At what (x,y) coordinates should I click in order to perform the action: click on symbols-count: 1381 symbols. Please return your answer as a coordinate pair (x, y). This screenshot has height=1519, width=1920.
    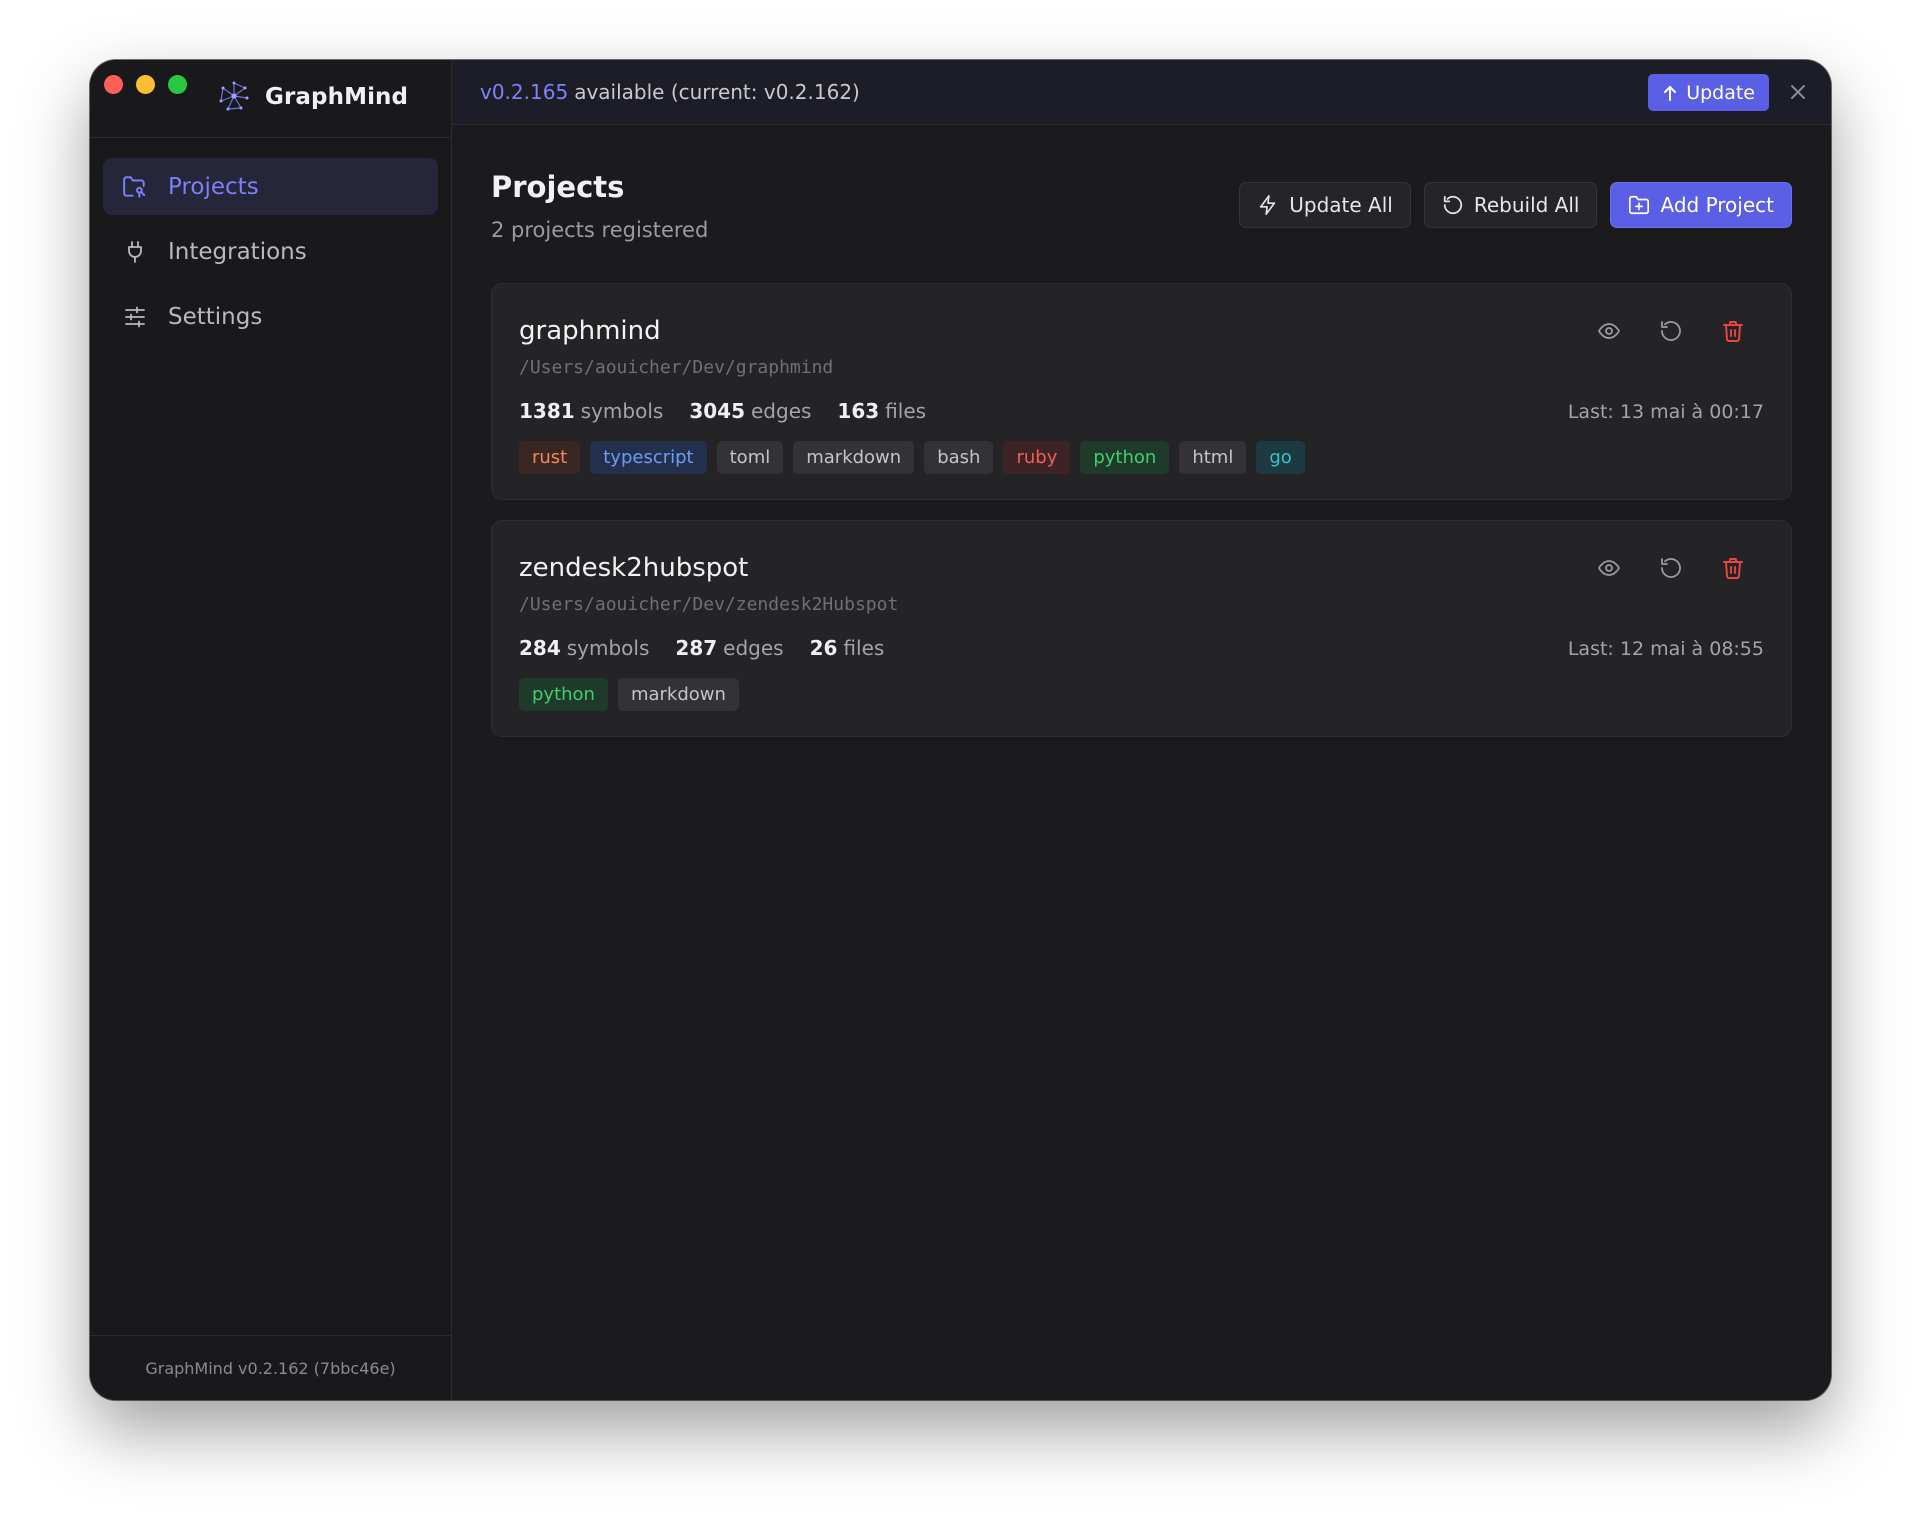
    Looking at the image, I should click on (591, 411).